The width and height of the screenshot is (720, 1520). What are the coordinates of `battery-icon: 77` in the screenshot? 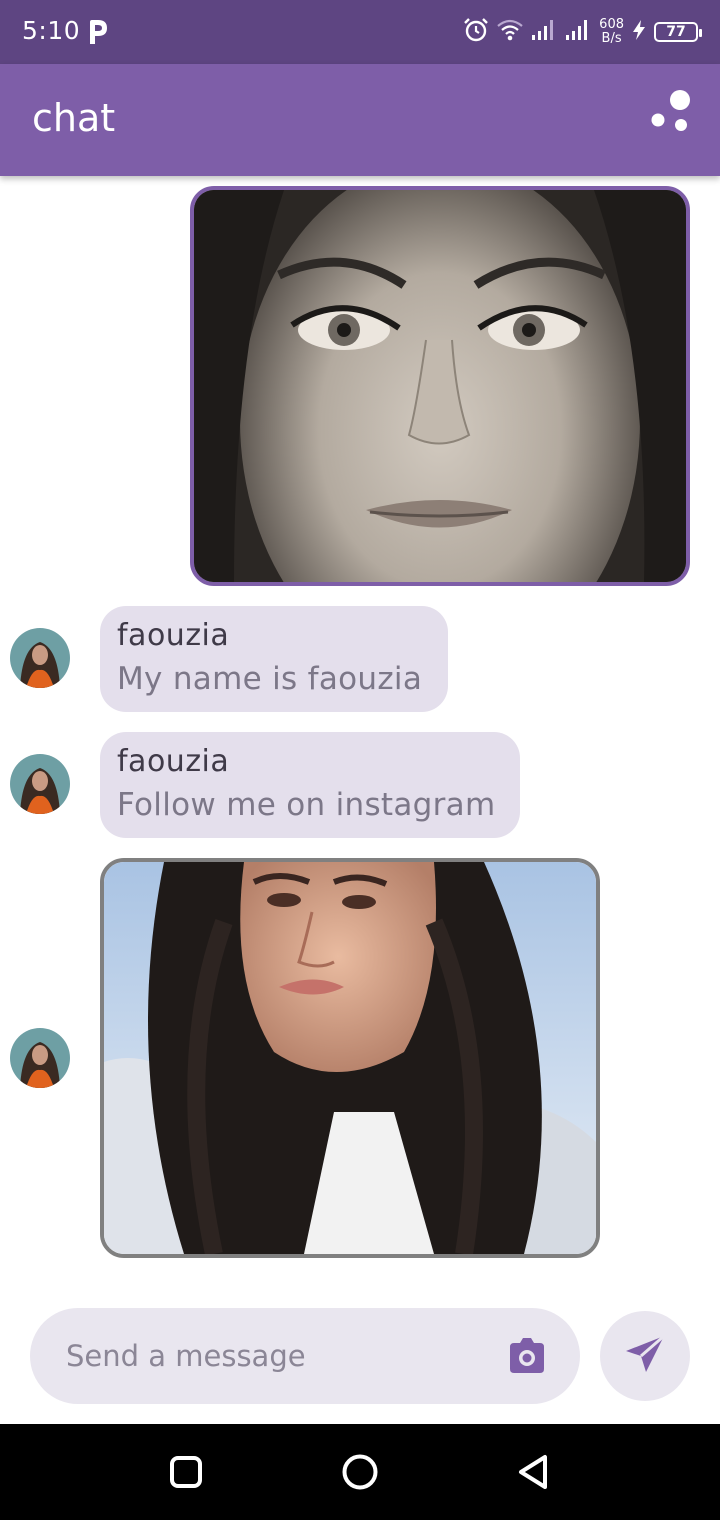 It's located at (678, 32).